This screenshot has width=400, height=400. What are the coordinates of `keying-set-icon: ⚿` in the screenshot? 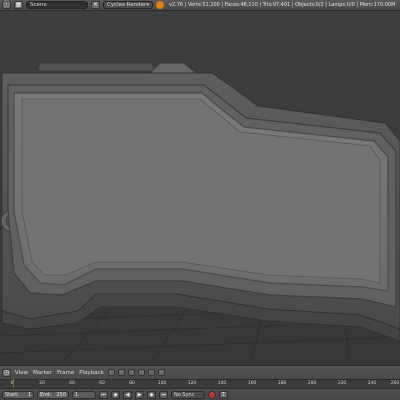 It's located at (223, 394).